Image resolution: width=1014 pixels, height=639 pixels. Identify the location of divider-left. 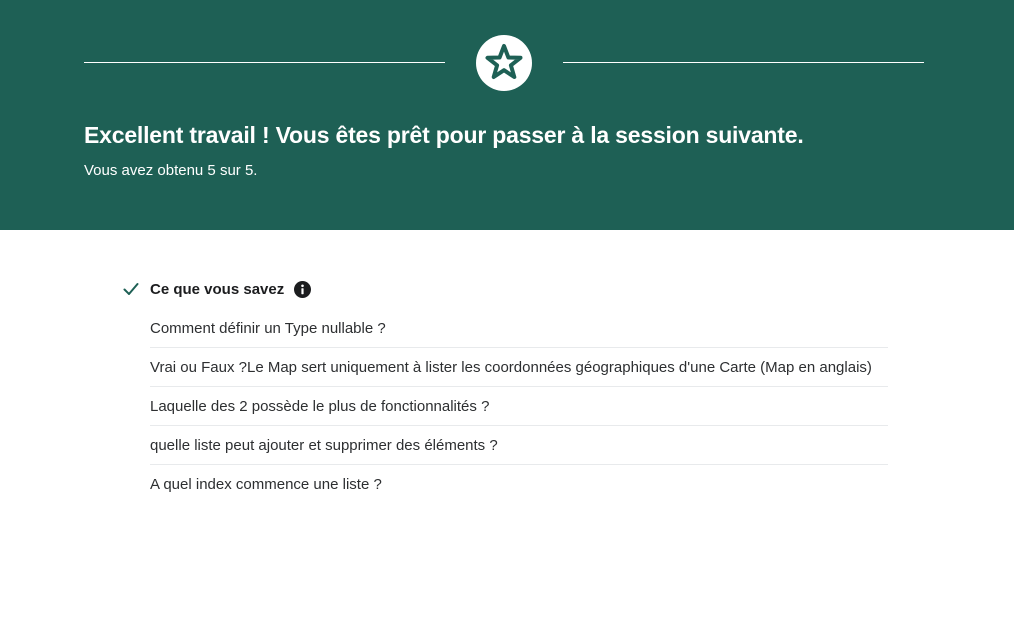
(264, 62).